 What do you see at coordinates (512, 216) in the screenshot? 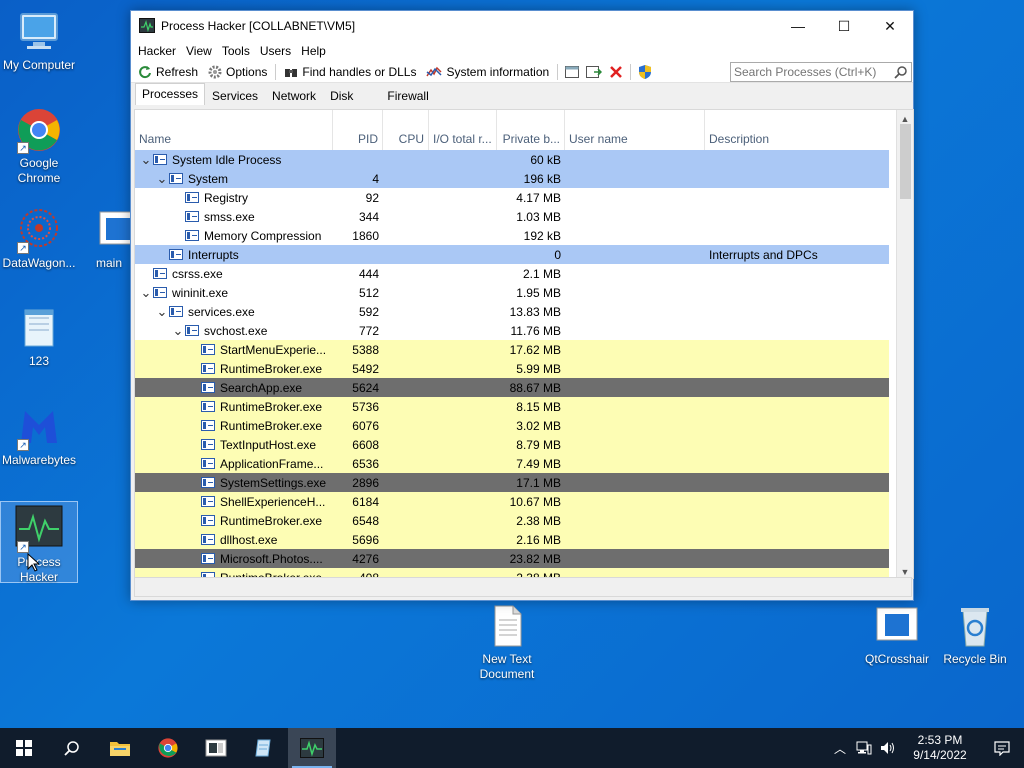
I see `process-row: smss.exe 344 1.03 MB` at bounding box center [512, 216].